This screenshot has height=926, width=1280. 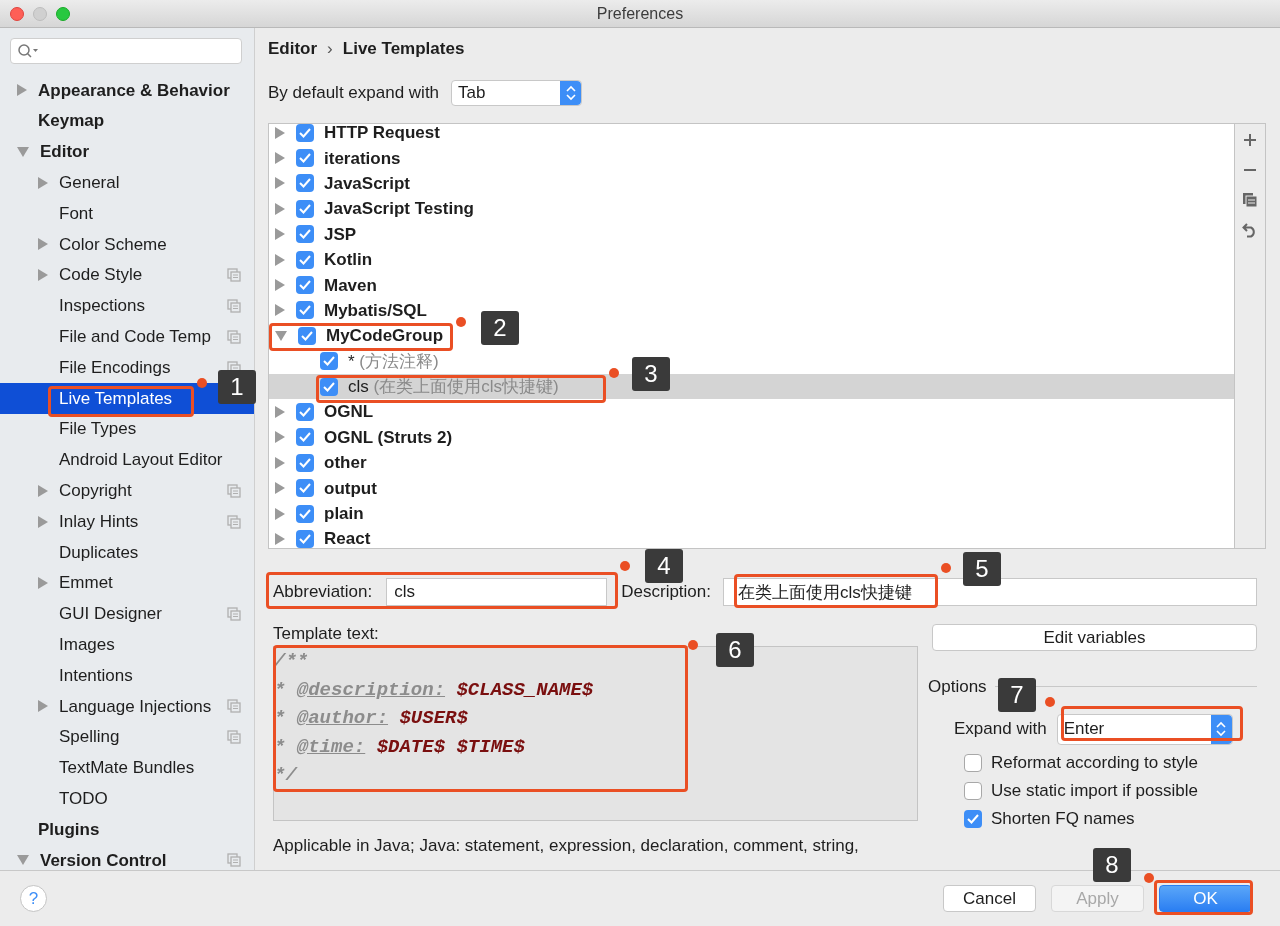 I want to click on sidebar-item: Plugins, so click(x=69, y=829).